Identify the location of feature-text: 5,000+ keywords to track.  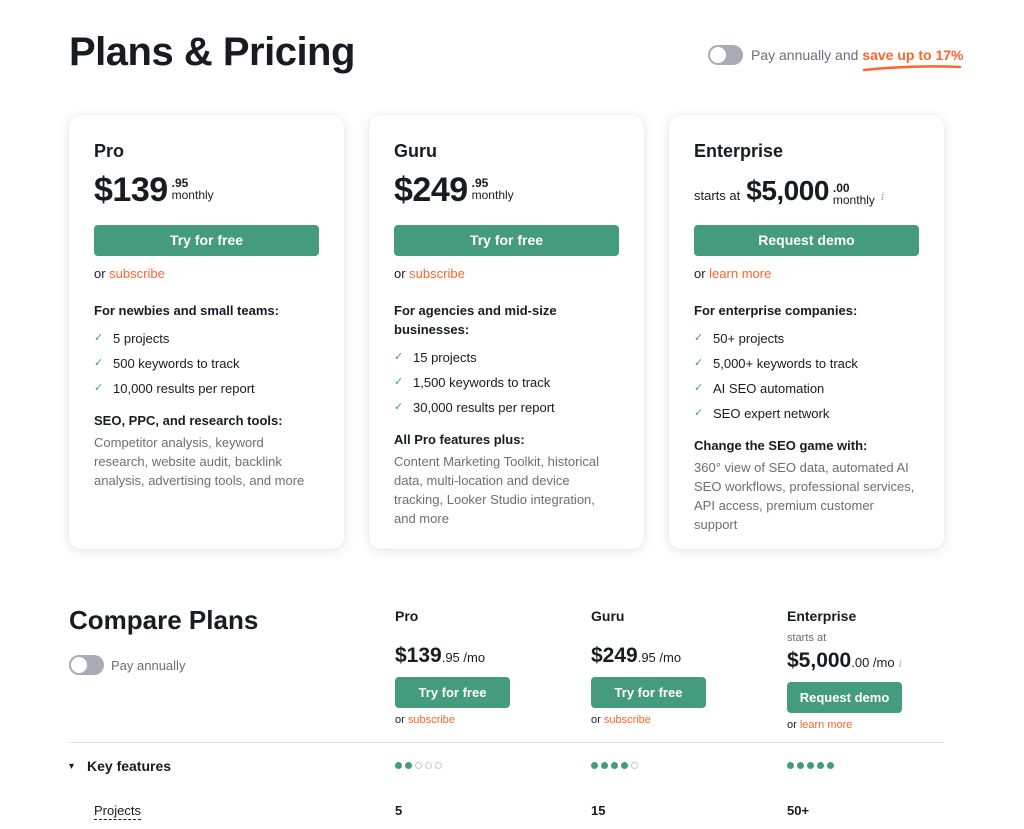
(785, 363).